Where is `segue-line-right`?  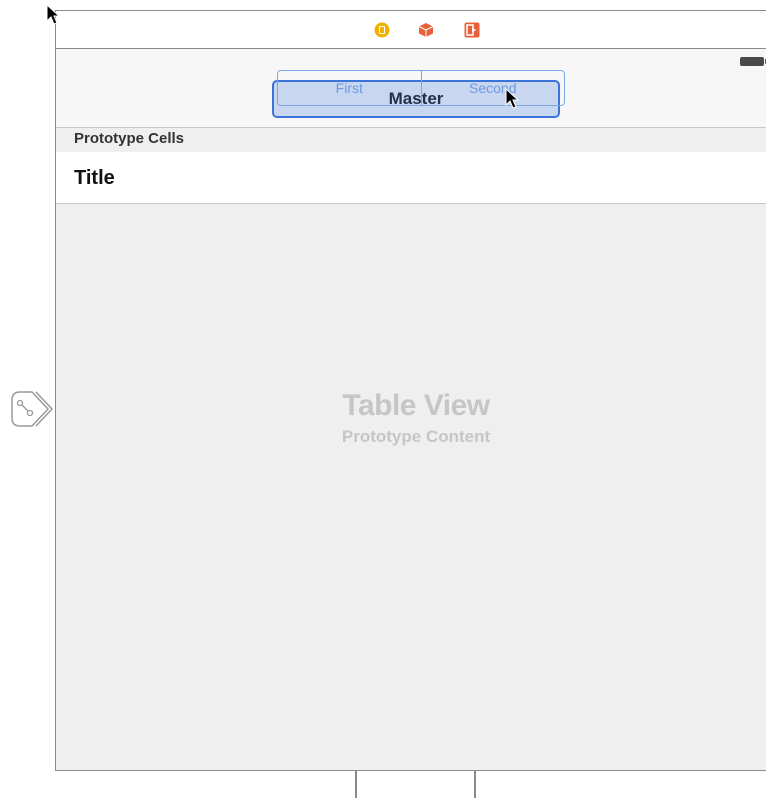 segue-line-right is located at coordinates (475, 784).